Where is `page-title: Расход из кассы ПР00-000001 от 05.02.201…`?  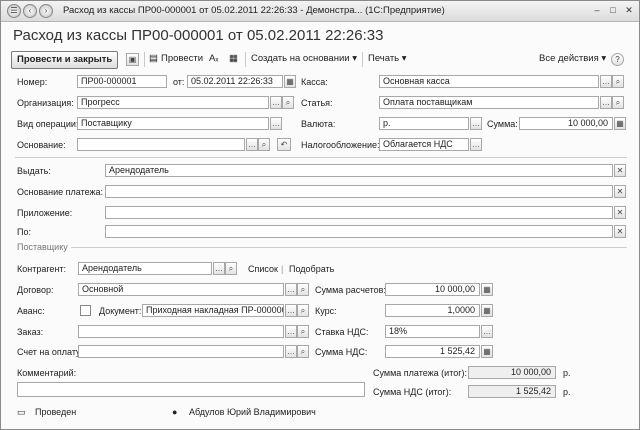 page-title: Расход из кассы ПР00-000001 от 05.02.201… is located at coordinates (198, 35).